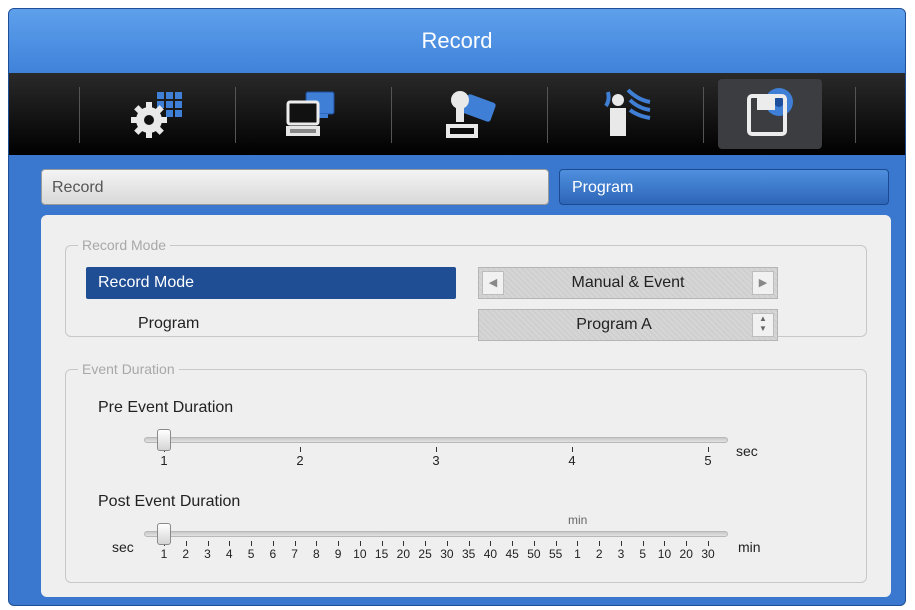 This screenshot has width=915, height=610. I want to click on pre-event-tick-label: 3, so click(436, 460).